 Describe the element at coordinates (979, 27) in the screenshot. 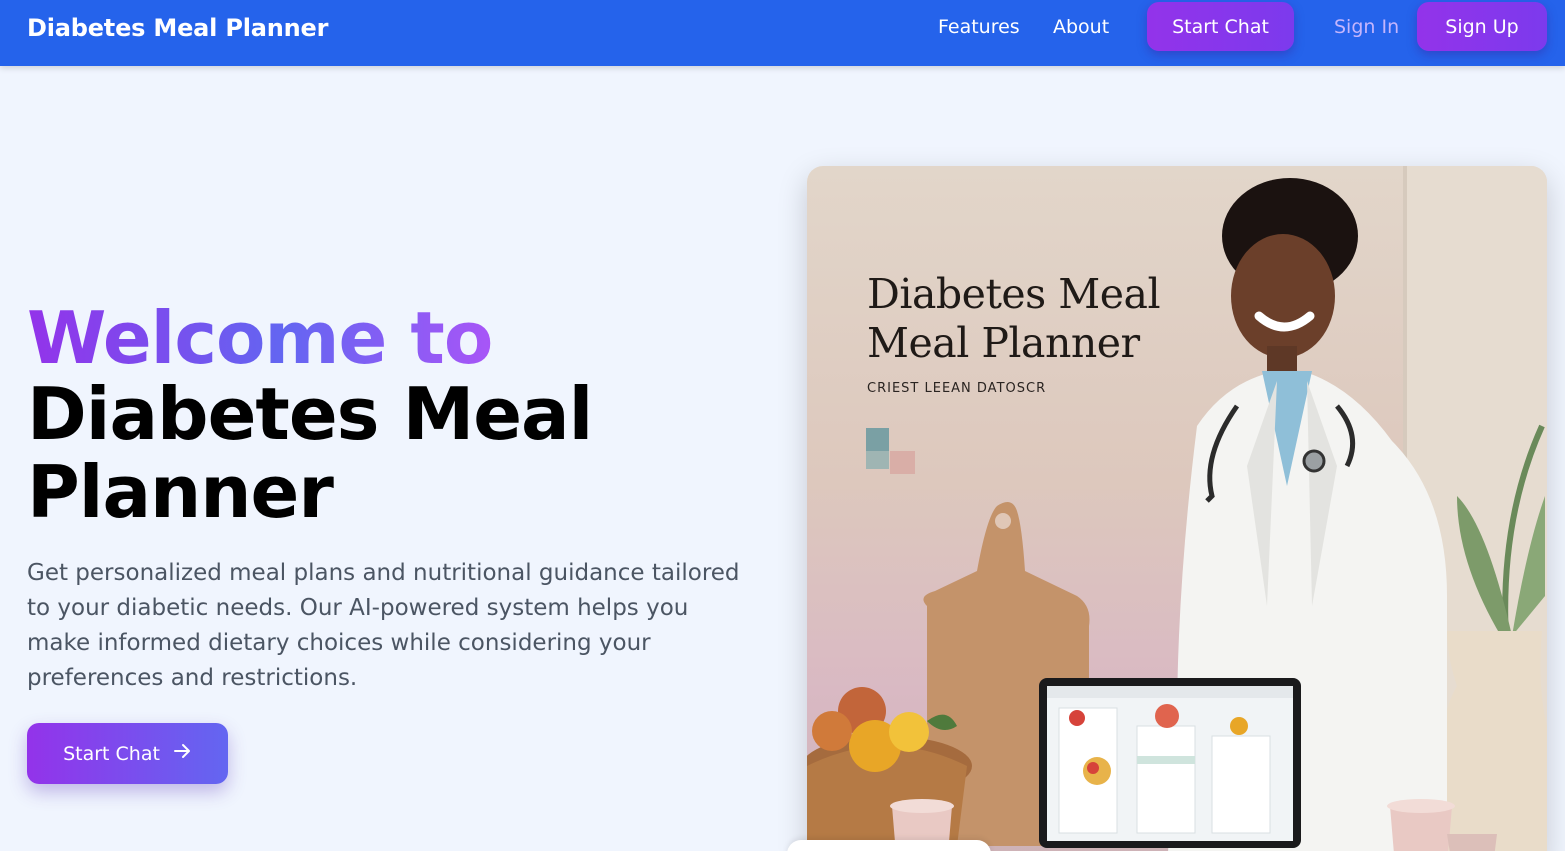

I see `nav-link-features: Features` at that location.